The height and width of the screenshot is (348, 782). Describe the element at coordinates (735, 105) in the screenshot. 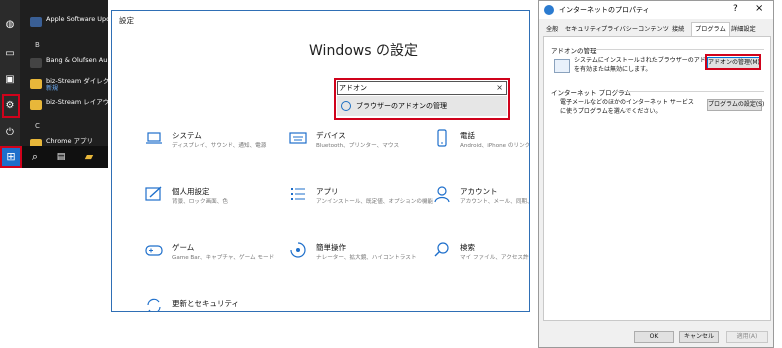

I see `set-programs-button: プログラムの設定(S)` at that location.